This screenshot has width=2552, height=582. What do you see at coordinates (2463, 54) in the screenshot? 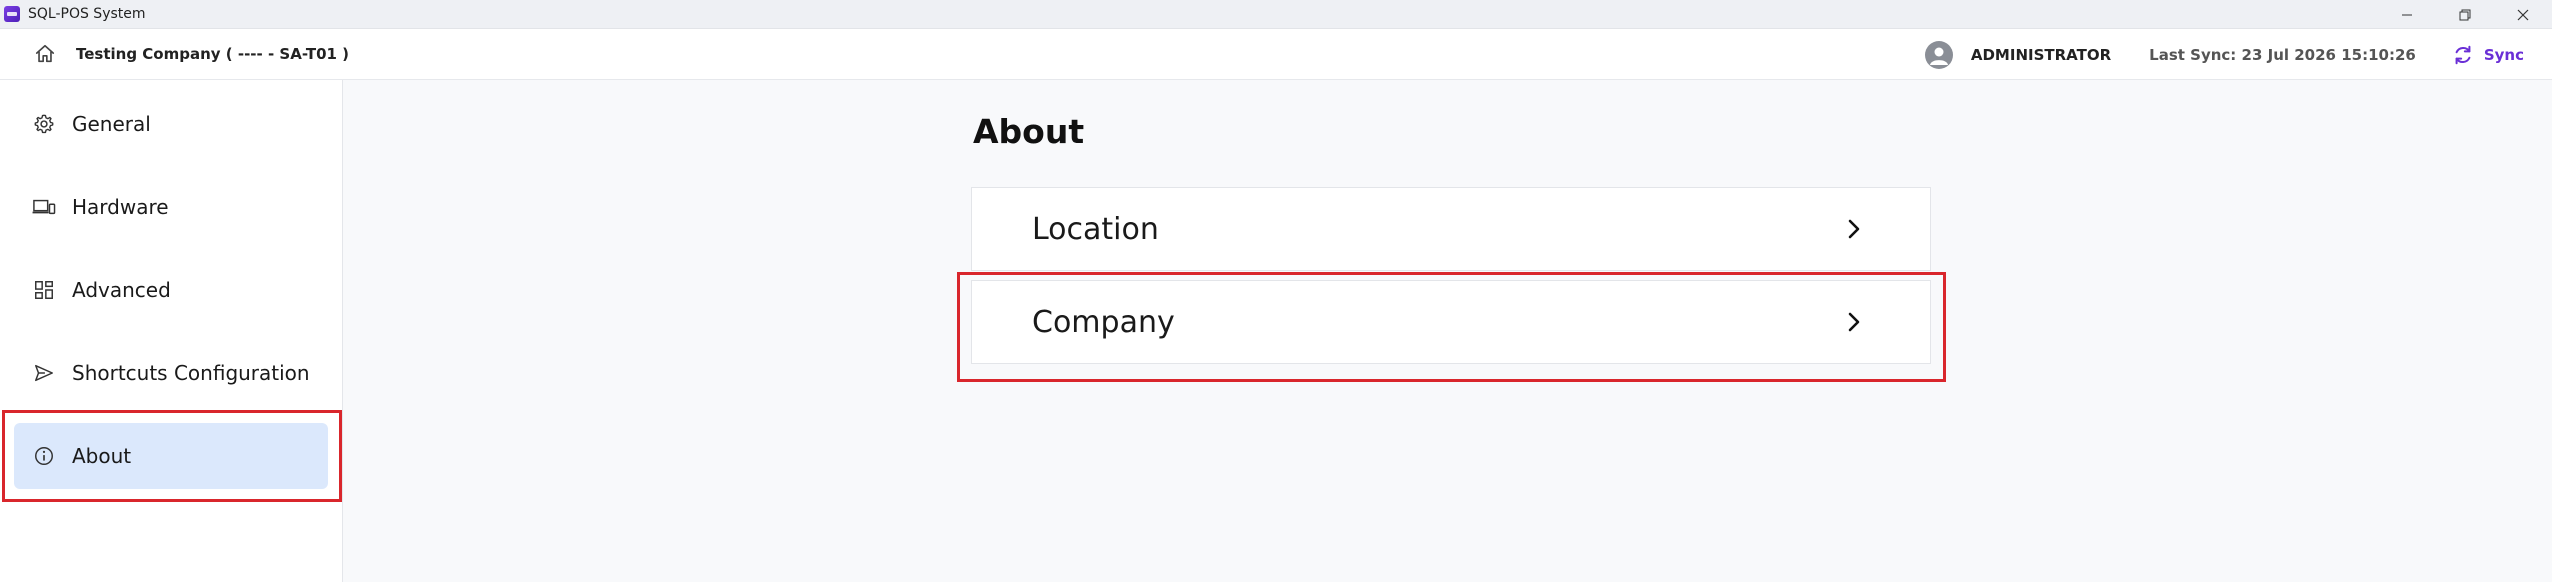
I see `refresh-icon` at bounding box center [2463, 54].